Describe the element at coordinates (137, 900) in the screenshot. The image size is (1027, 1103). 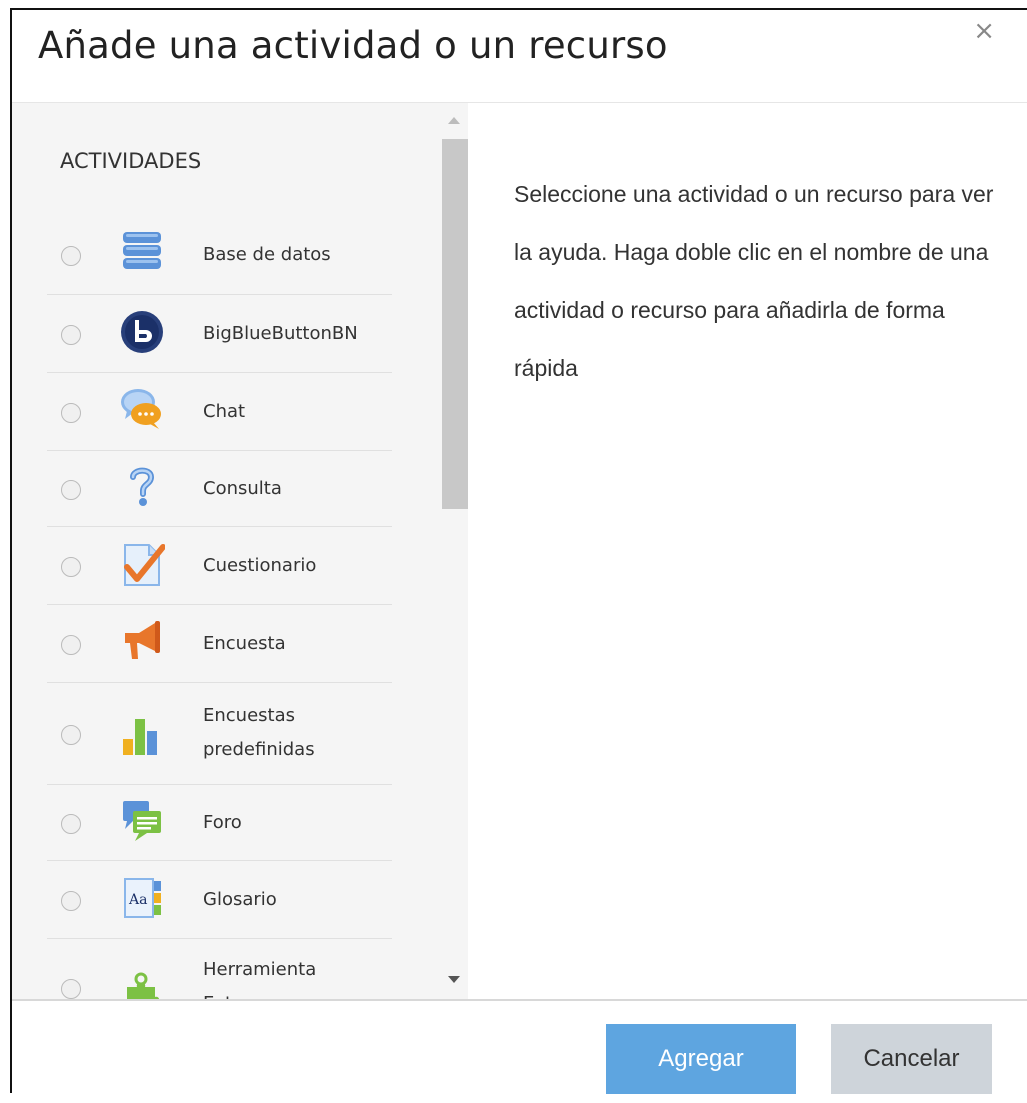
I see `svg-text: Aa` at that location.